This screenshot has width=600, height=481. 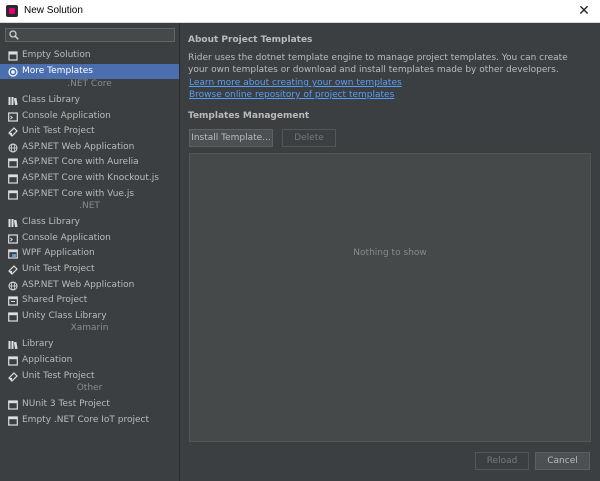 I want to click on section-header: .NET, so click(x=89, y=206).